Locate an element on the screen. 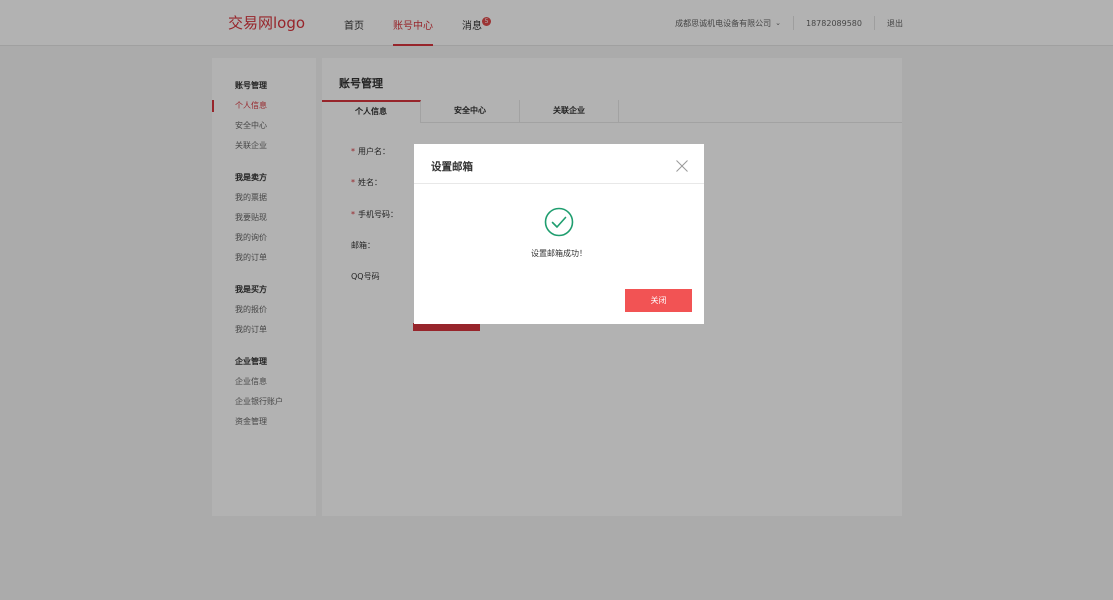 Image resolution: width=1113 pixels, height=600 pixels. set-email-dialog: 设置邮箱 设置邮箱成功！ 关闭 is located at coordinates (559, 234).